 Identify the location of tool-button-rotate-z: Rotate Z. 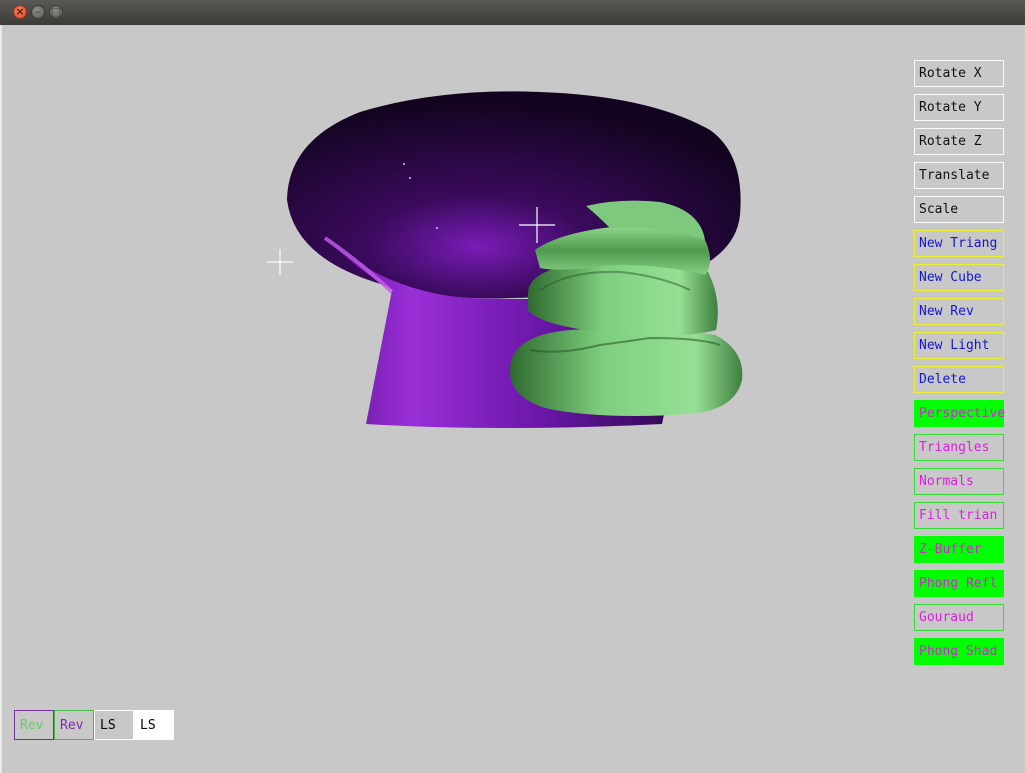
(959, 141).